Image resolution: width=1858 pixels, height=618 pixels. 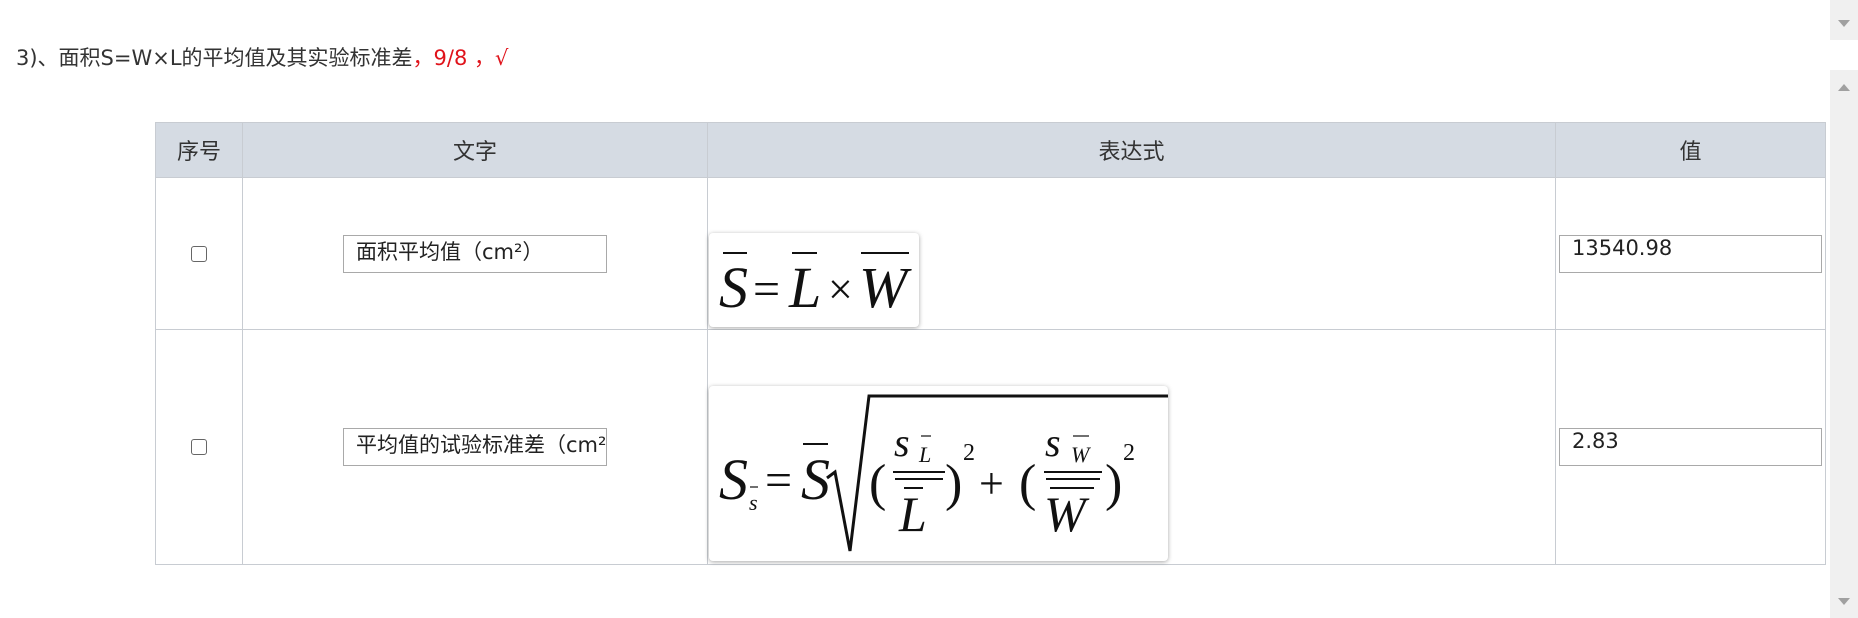 What do you see at coordinates (450, 251) in the screenshot?
I see `text-field-value: 面积平均值（cm²）` at bounding box center [450, 251].